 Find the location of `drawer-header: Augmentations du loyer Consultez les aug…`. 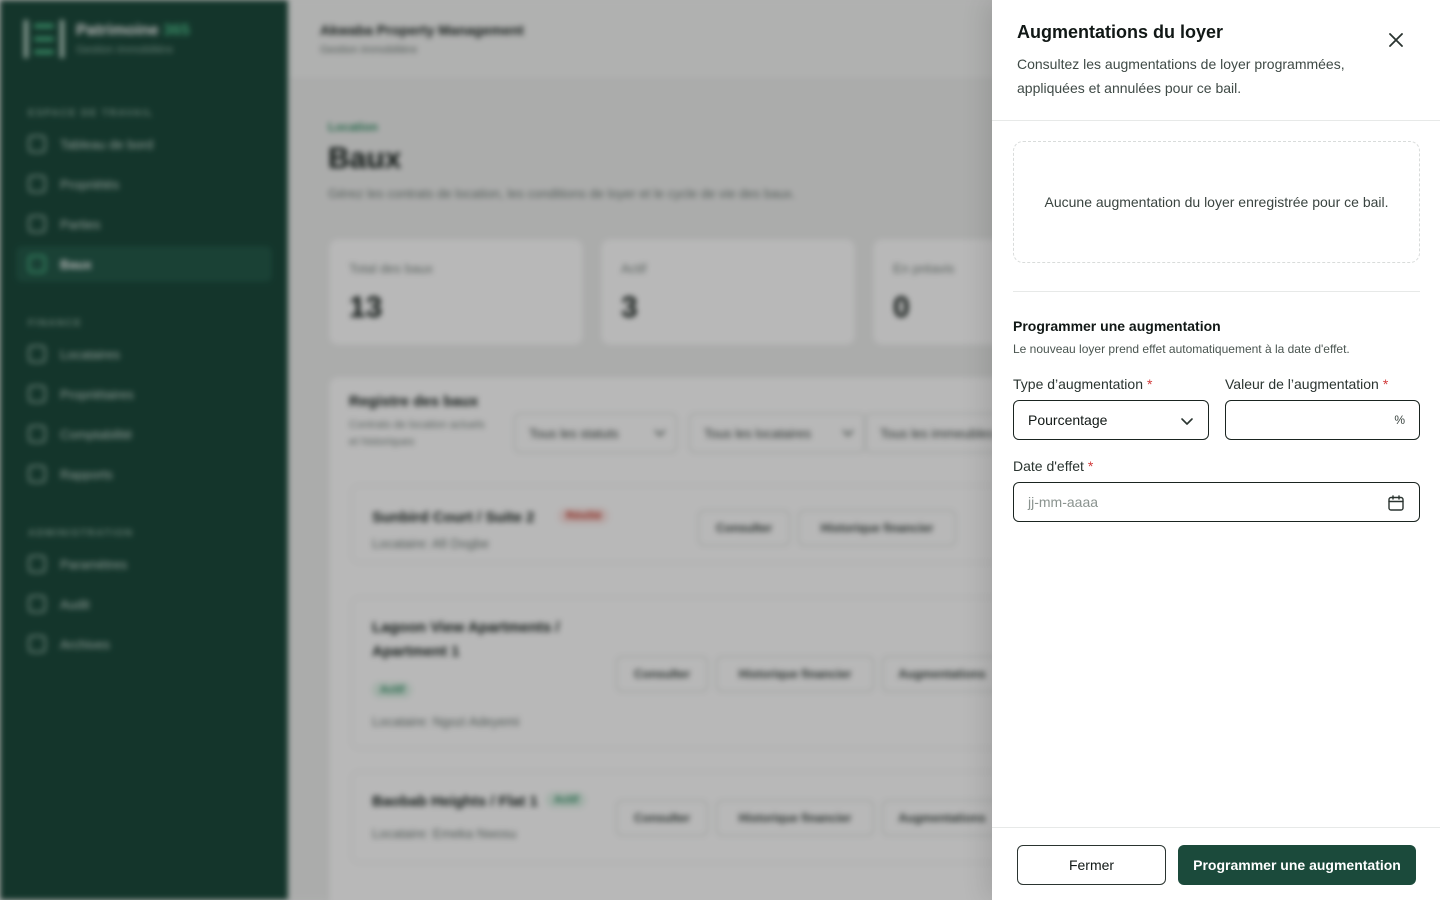

drawer-header: Augmentations du loyer Consultez les aug… is located at coordinates (1216, 60).